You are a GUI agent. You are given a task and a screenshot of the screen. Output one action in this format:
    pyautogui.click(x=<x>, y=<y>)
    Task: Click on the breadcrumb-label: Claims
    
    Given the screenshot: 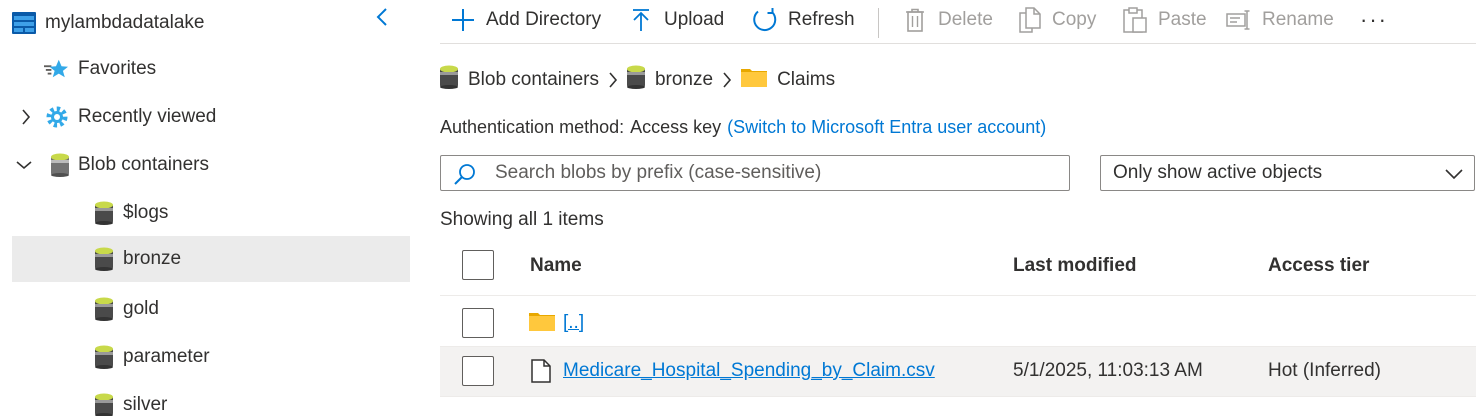 What is the action you would take?
    pyautogui.click(x=806, y=79)
    